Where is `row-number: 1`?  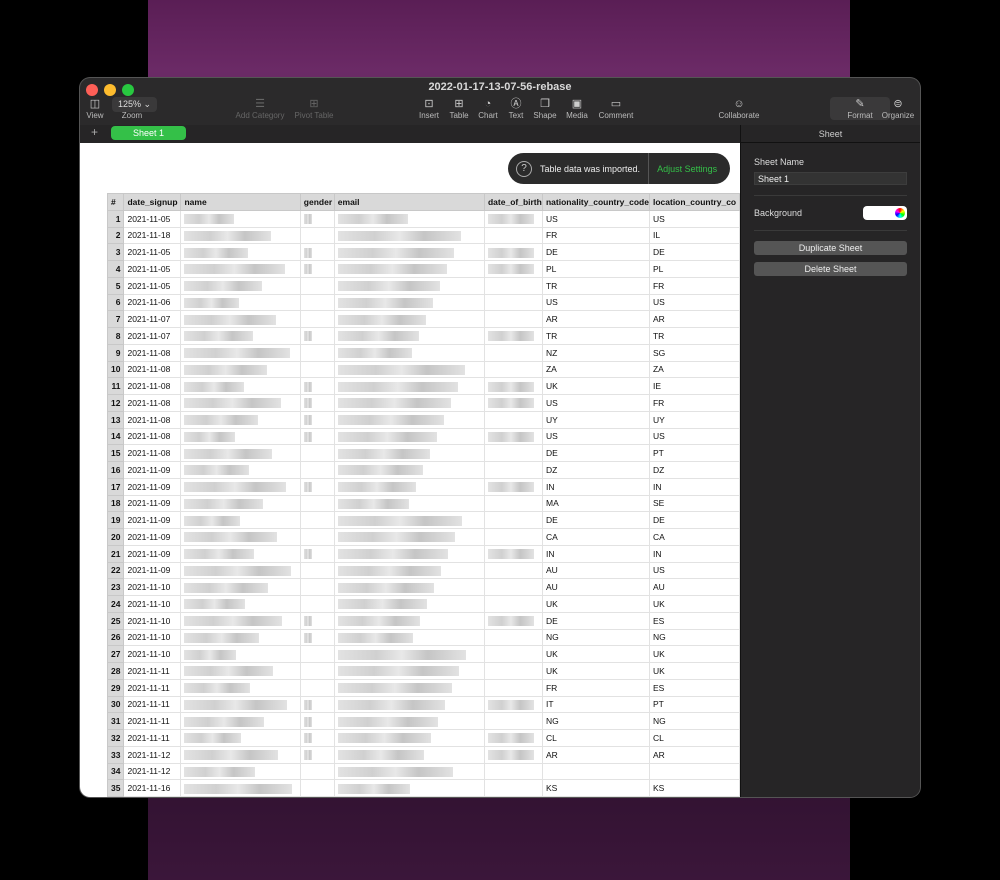 row-number: 1 is located at coordinates (115, 218).